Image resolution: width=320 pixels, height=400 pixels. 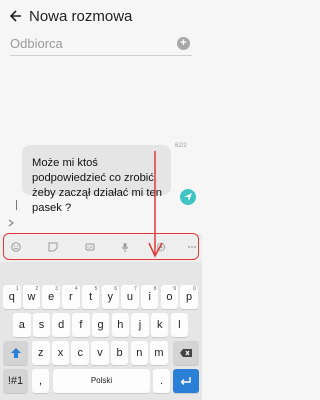 I want to click on symbols-key-label: !#1, so click(x=15, y=381).